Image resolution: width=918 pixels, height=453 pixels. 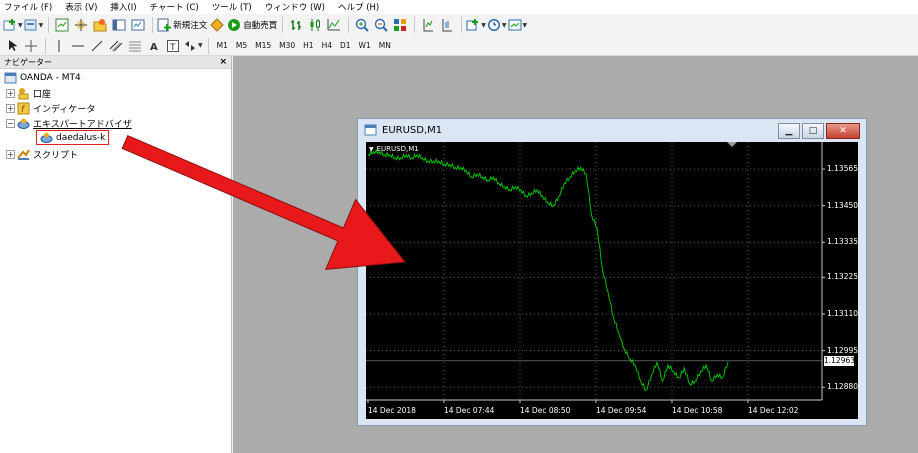 I want to click on chart-symbol-text: EURUSD,M1, so click(x=397, y=149).